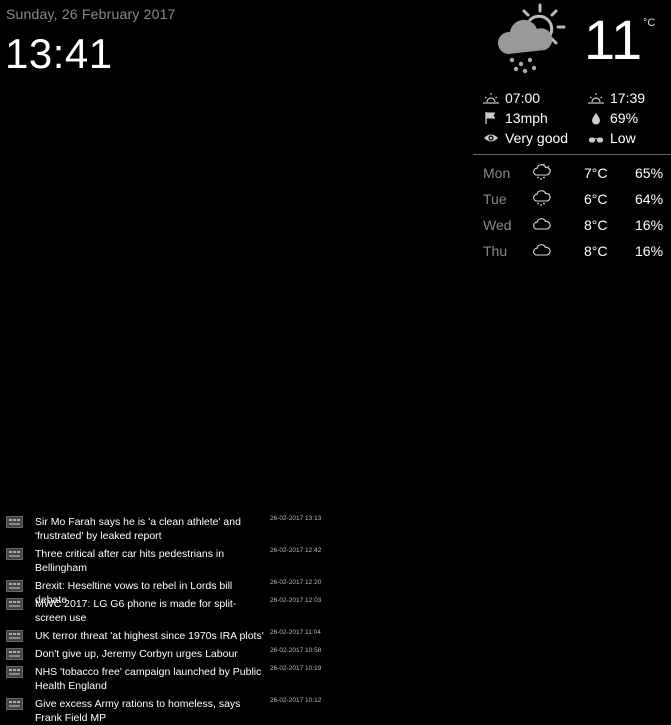 This screenshot has width=671, height=725. I want to click on news-timestamp: 26-02-2017 12:42, so click(296, 550).